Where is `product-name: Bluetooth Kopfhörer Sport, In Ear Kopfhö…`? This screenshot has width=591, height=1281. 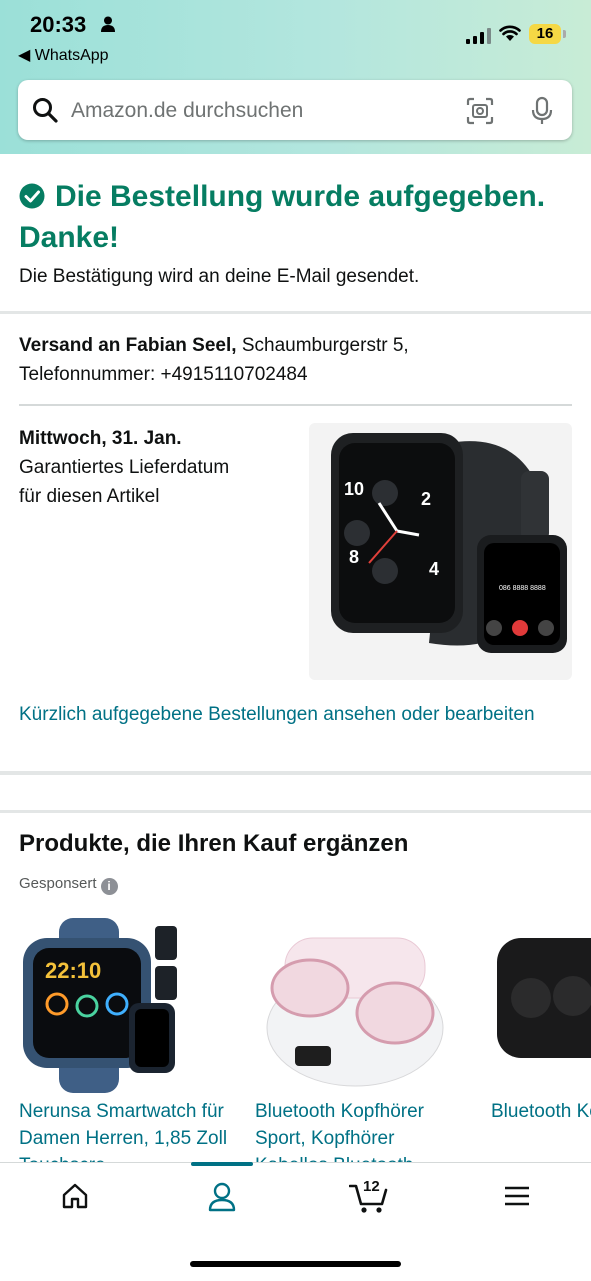
product-name: Bluetooth Kopfhörer Sport, In Ear Kopfhö… is located at coordinates (541, 1111).